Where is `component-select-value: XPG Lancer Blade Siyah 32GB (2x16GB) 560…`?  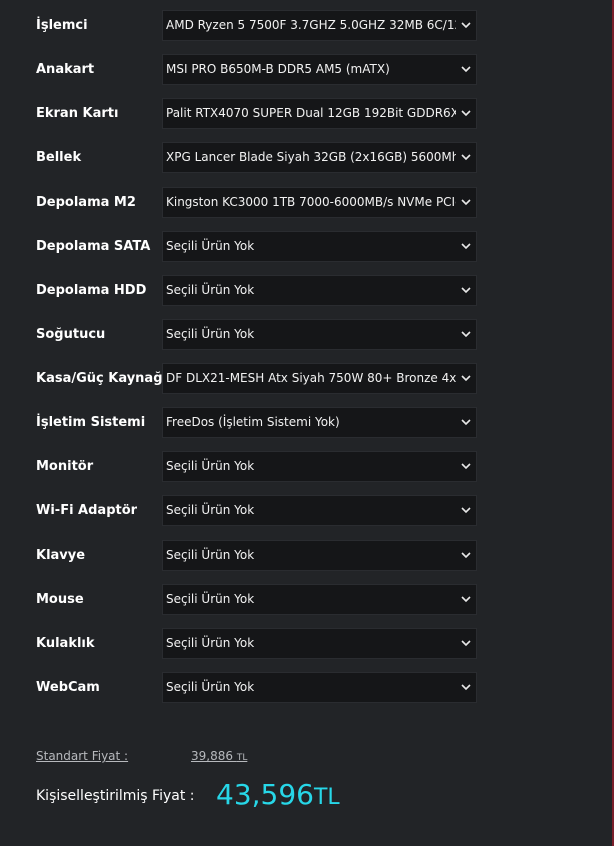
component-select-value: XPG Lancer Blade Siyah 32GB (2x16GB) 560… is located at coordinates (311, 157).